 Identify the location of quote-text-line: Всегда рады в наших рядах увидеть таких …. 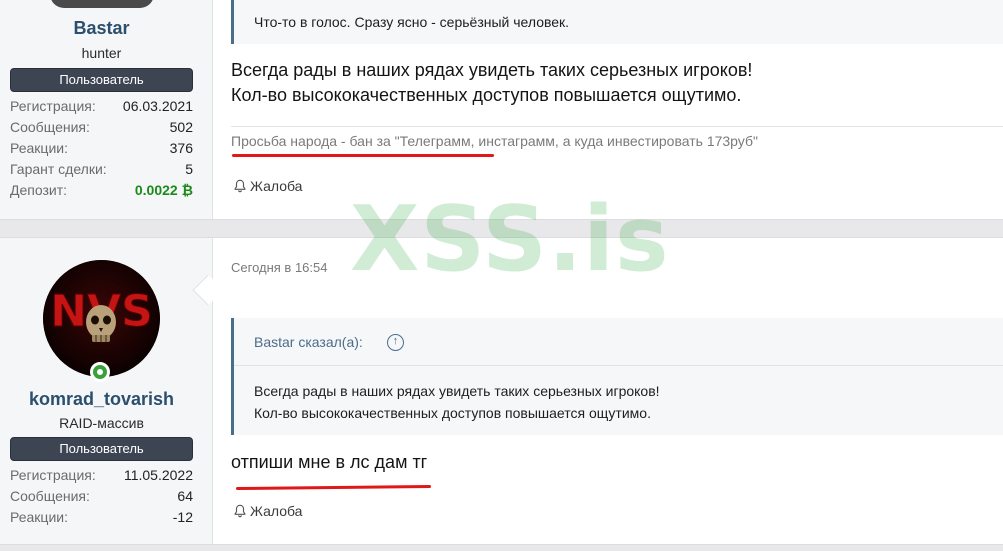
(457, 391).